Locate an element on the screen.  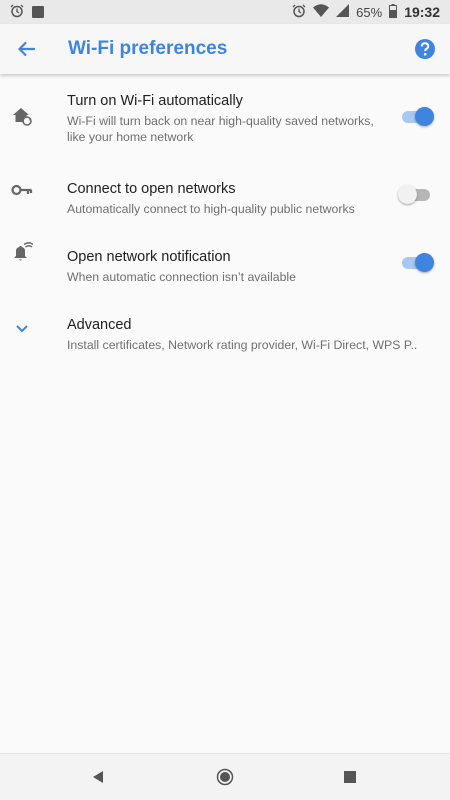
notification-wifi-icon is located at coordinates (22, 252).